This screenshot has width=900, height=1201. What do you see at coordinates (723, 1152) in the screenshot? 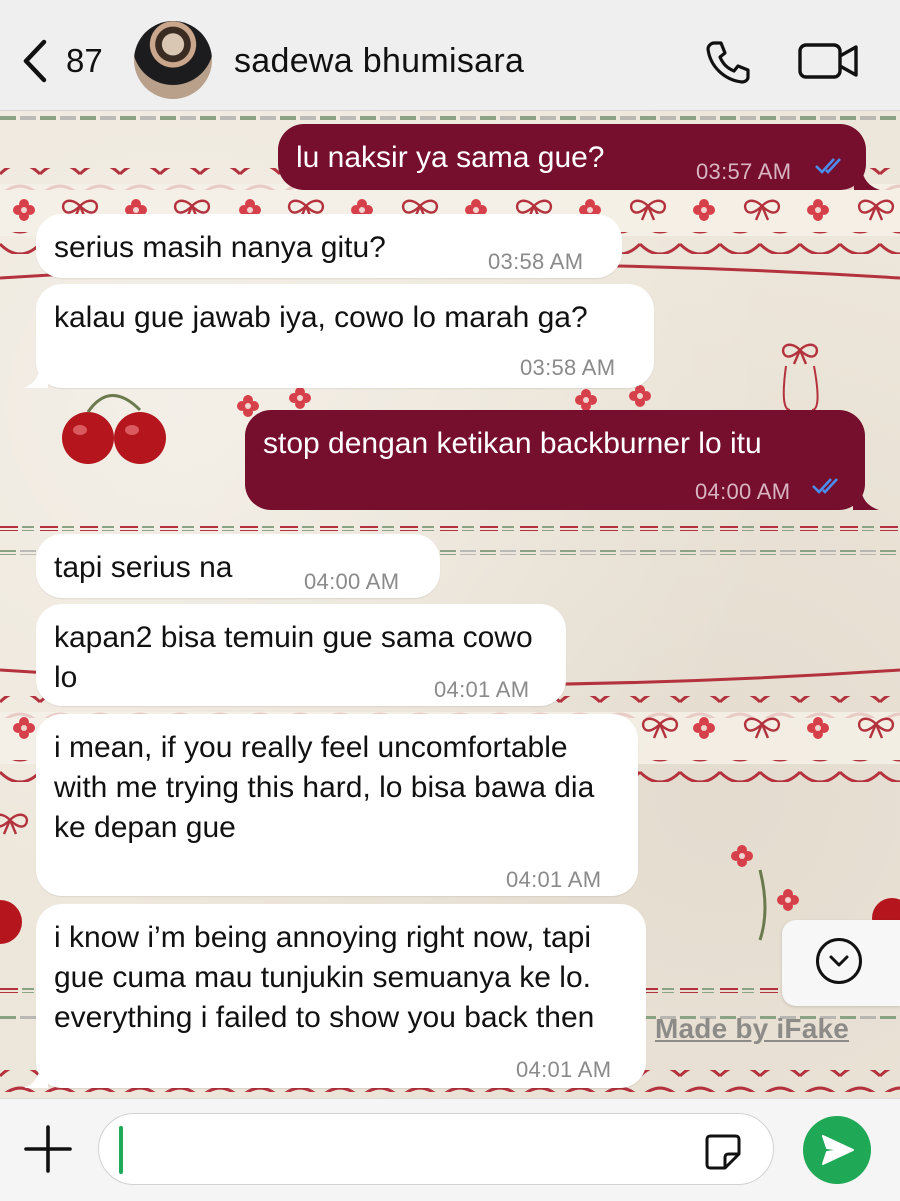
I see `sticker-icon` at bounding box center [723, 1152].